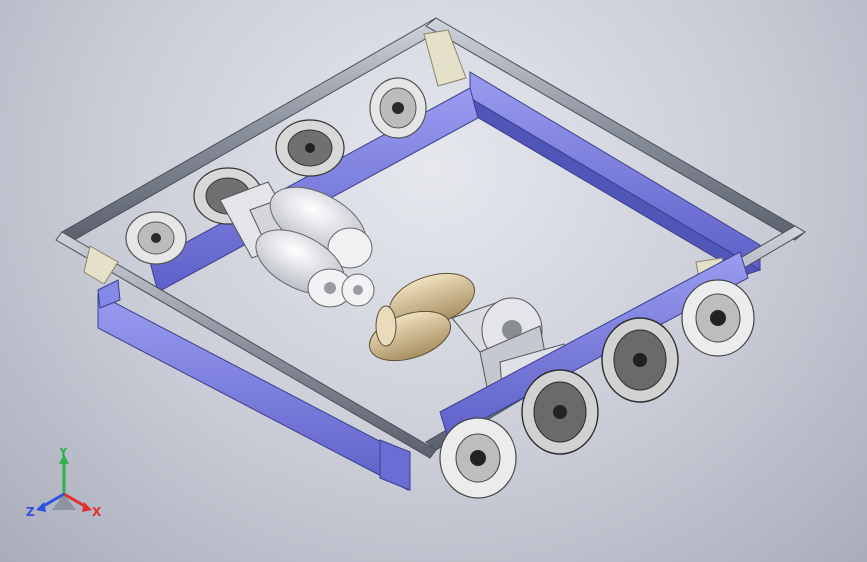 The width and height of the screenshot is (867, 562). What do you see at coordinates (478, 458) in the screenshot?
I see `right-omni-wheel-front` at bounding box center [478, 458].